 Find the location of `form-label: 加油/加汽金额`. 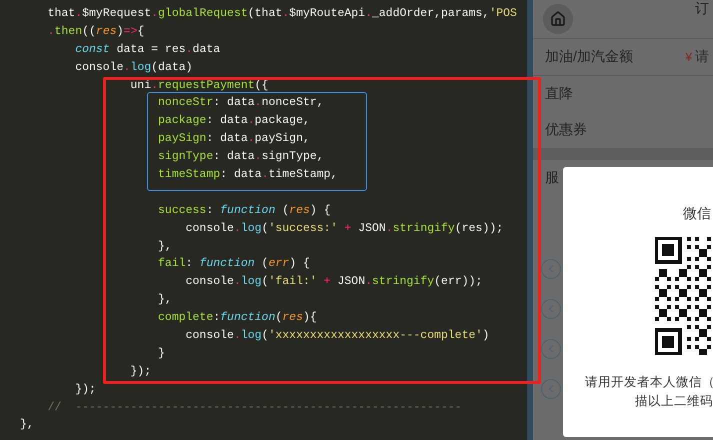

form-label: 加油/加汽金额 is located at coordinates (589, 57).